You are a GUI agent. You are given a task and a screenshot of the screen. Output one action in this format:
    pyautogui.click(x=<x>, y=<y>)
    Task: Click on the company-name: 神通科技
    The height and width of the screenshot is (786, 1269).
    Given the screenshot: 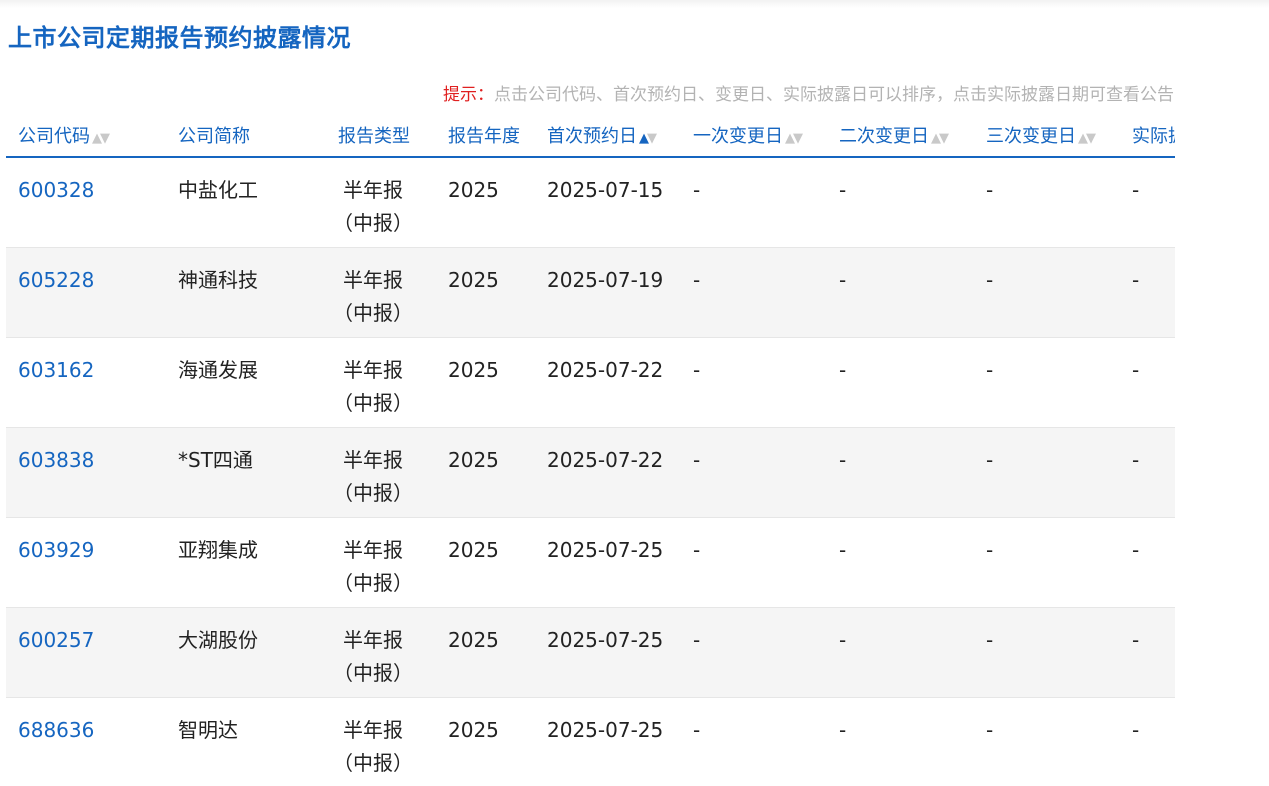 What is the action you would take?
    pyautogui.click(x=218, y=280)
    